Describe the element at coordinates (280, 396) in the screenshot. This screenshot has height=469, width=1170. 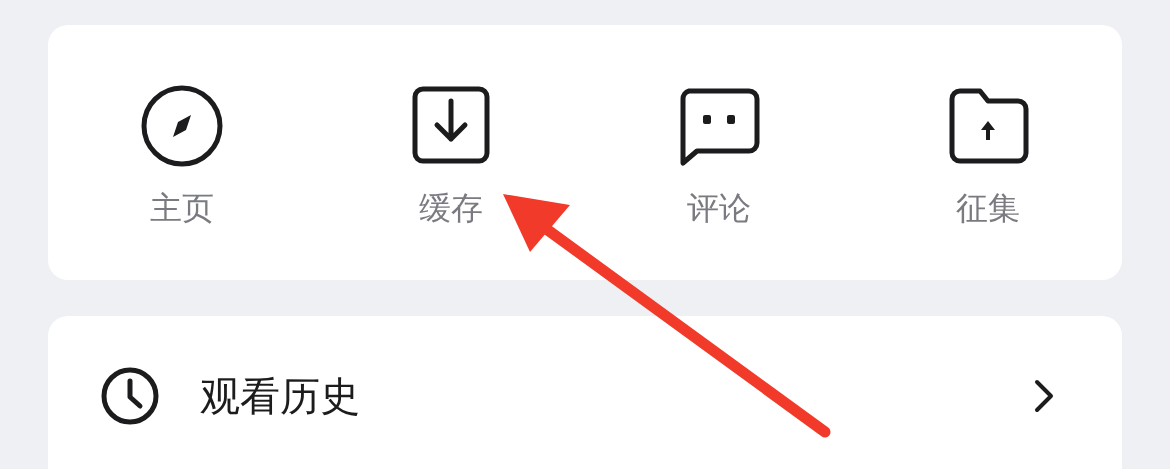
I see `menu-item-label: 观看历史` at that location.